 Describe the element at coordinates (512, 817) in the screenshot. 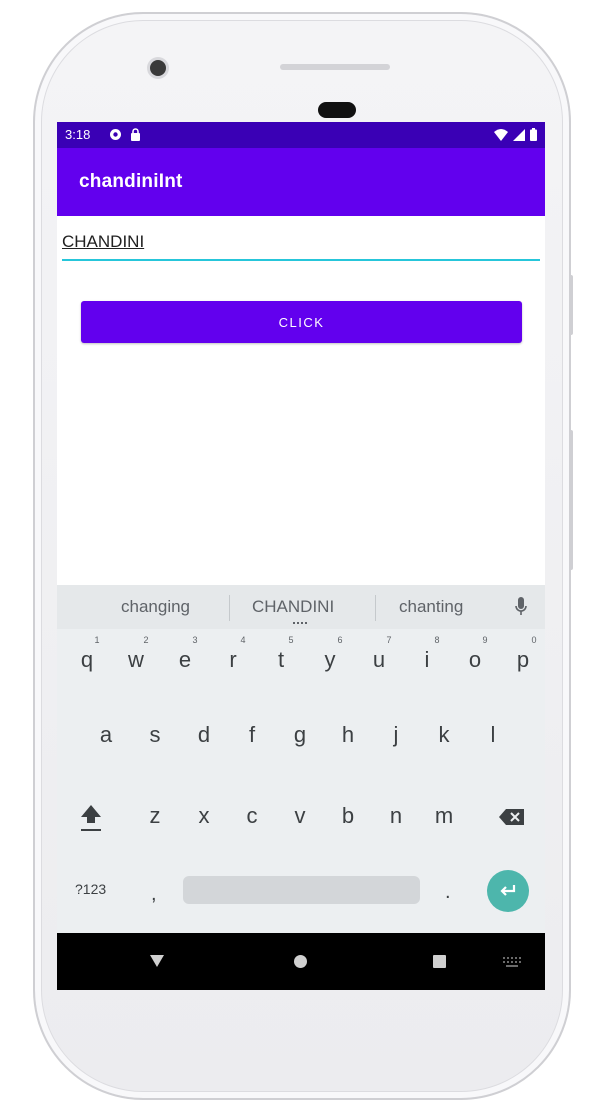

I see `backspace-icon` at that location.